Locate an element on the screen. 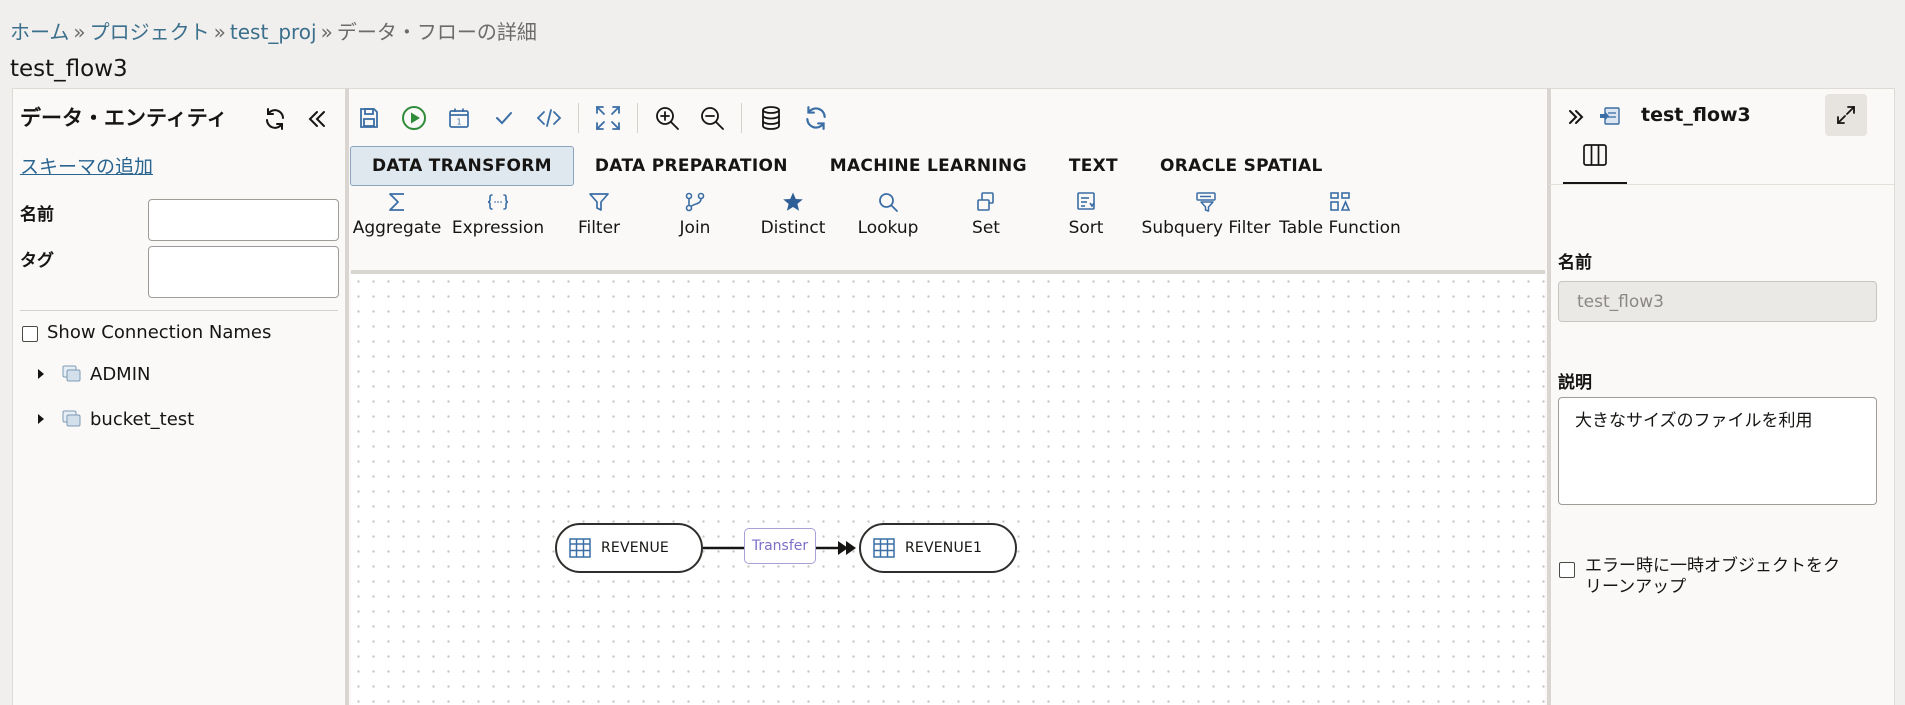 The width and height of the screenshot is (1905, 705). zoom-in-icon is located at coordinates (667, 118).